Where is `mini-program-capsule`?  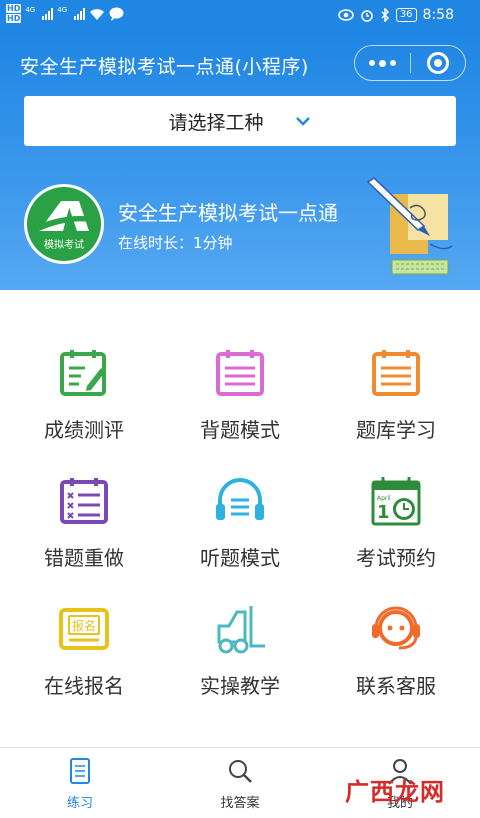
mini-program-capsule is located at coordinates (410, 63).